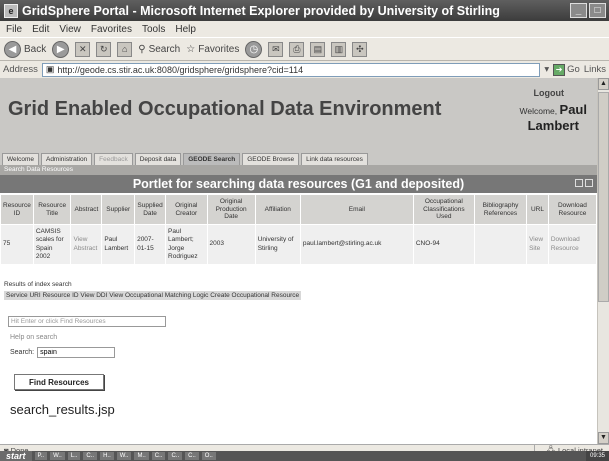 The height and width of the screenshot is (461, 609). What do you see at coordinates (579, 183) in the screenshot?
I see `minimize-portlet-icon` at bounding box center [579, 183].